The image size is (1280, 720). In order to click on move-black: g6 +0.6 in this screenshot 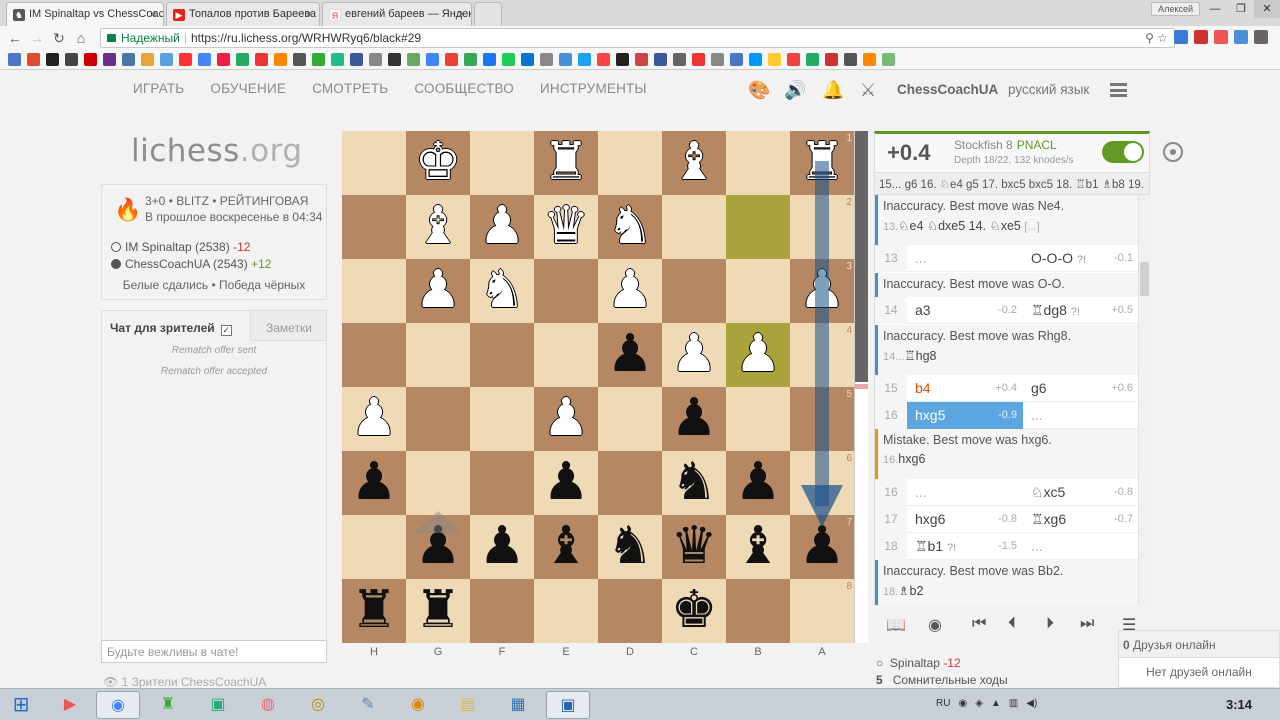, I will do `click(1080, 388)`.